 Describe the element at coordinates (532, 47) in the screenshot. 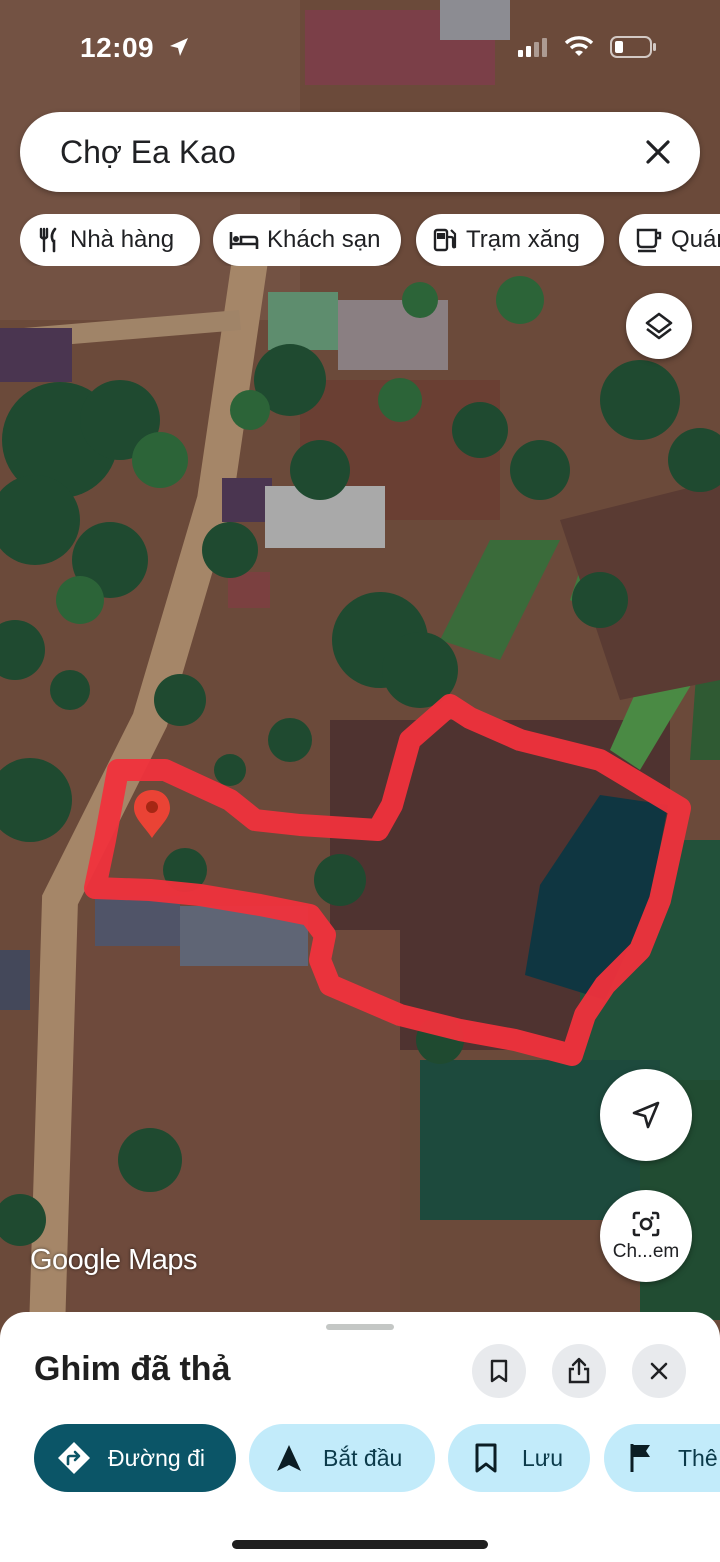

I see `cellular-signal-icon` at that location.